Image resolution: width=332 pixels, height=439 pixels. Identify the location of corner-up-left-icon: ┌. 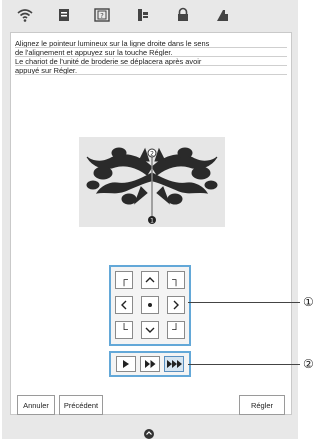
(124, 279).